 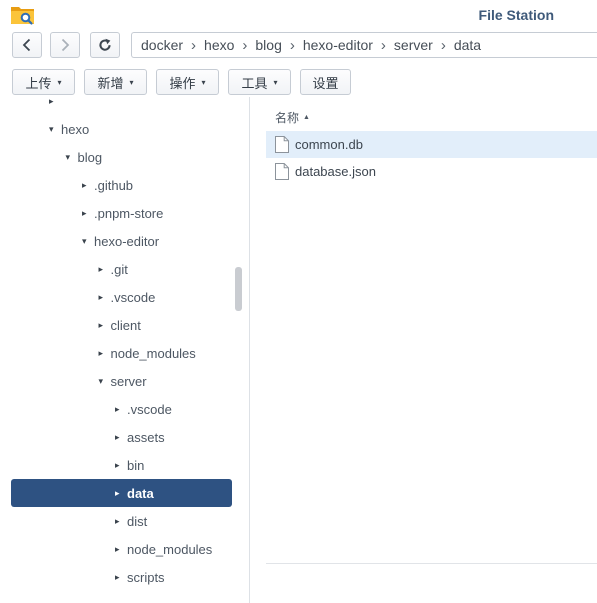 What do you see at coordinates (121, 213) in the screenshot?
I see `tree-item: ▸ .pnpm-store` at bounding box center [121, 213].